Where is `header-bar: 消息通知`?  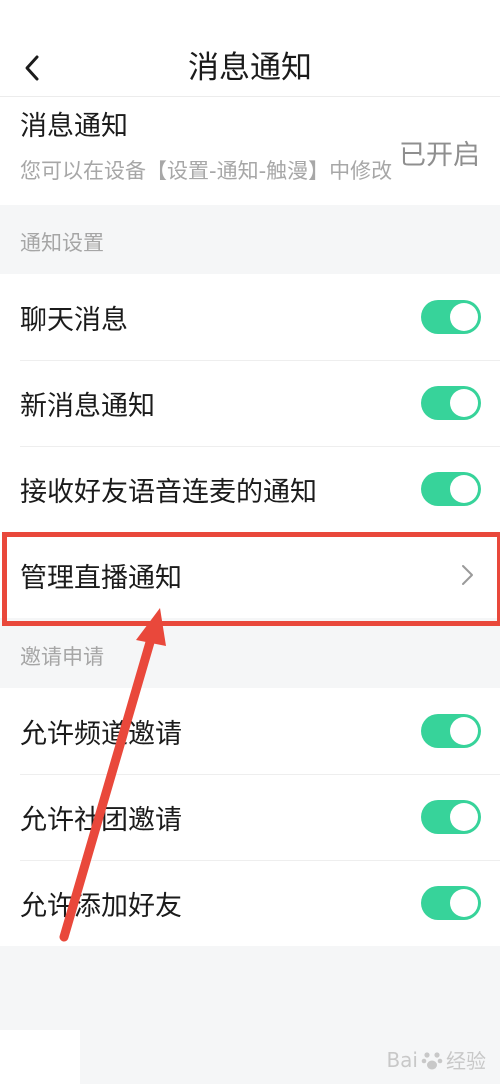 header-bar: 消息通知 is located at coordinates (250, 48).